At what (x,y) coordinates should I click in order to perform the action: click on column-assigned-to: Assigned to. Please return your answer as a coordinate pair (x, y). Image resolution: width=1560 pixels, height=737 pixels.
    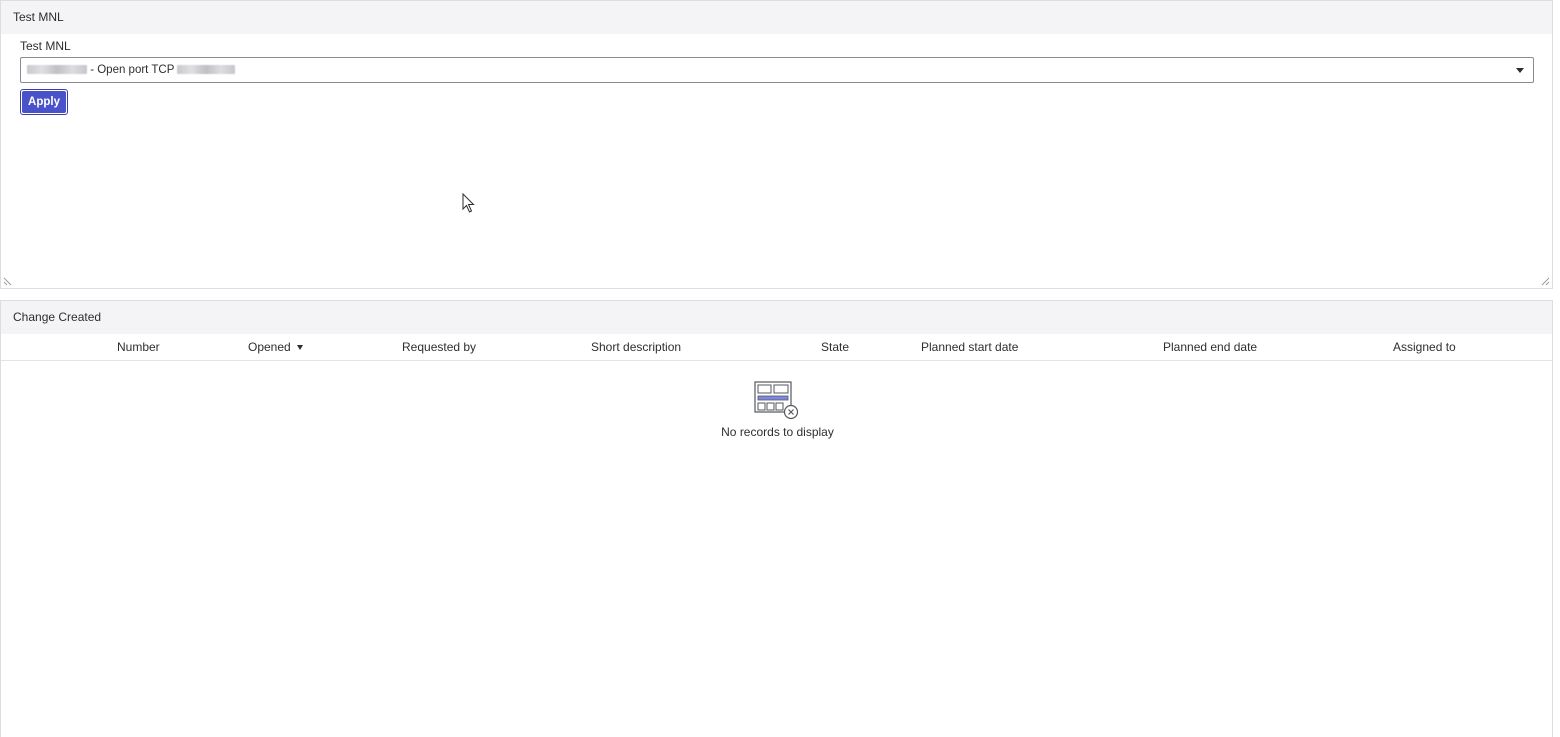
    Looking at the image, I should click on (1424, 347).